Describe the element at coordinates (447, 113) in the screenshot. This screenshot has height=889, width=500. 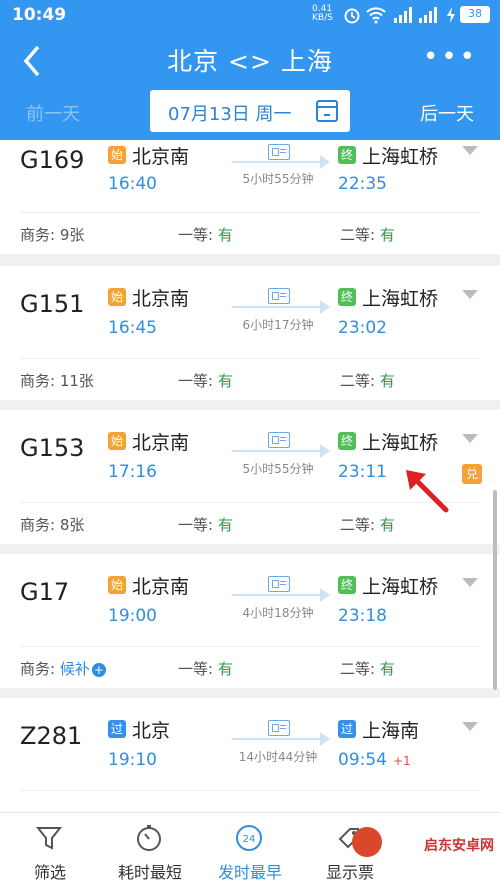
I see `next-day-button: 后一天` at that location.